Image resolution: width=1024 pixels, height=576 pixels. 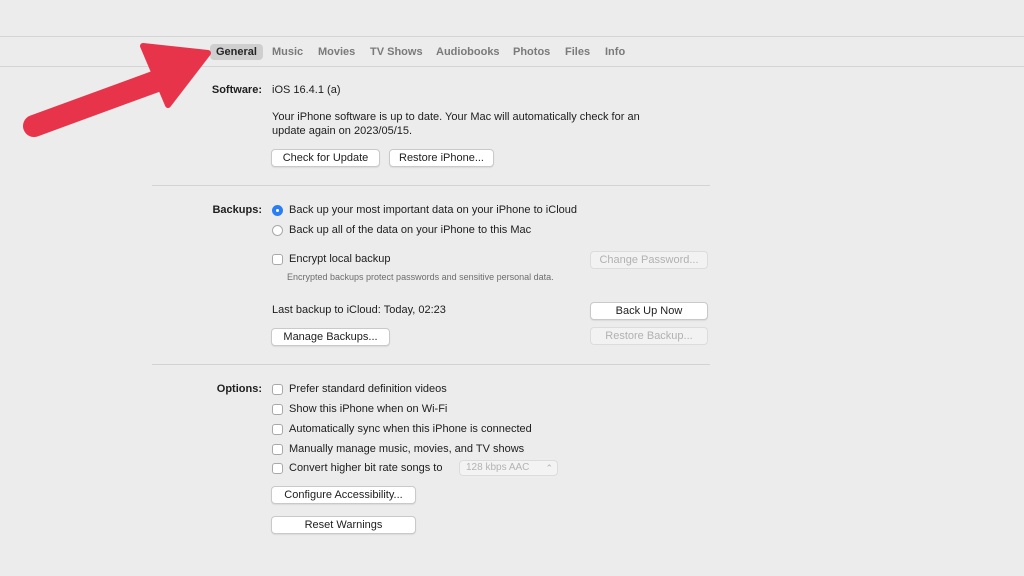 I want to click on red-arrow-annotation-icon, so click(x=117, y=90).